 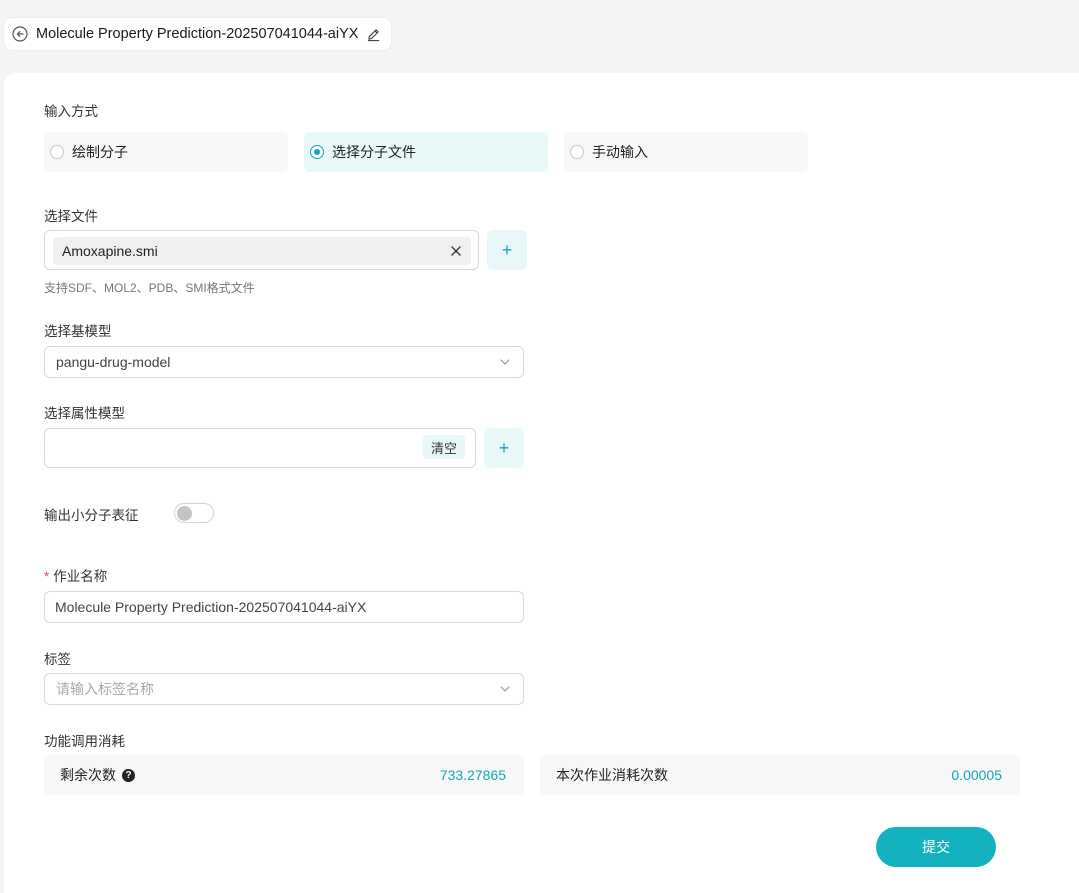 What do you see at coordinates (472, 775) in the screenshot?
I see `remaining-value: 733.27865` at bounding box center [472, 775].